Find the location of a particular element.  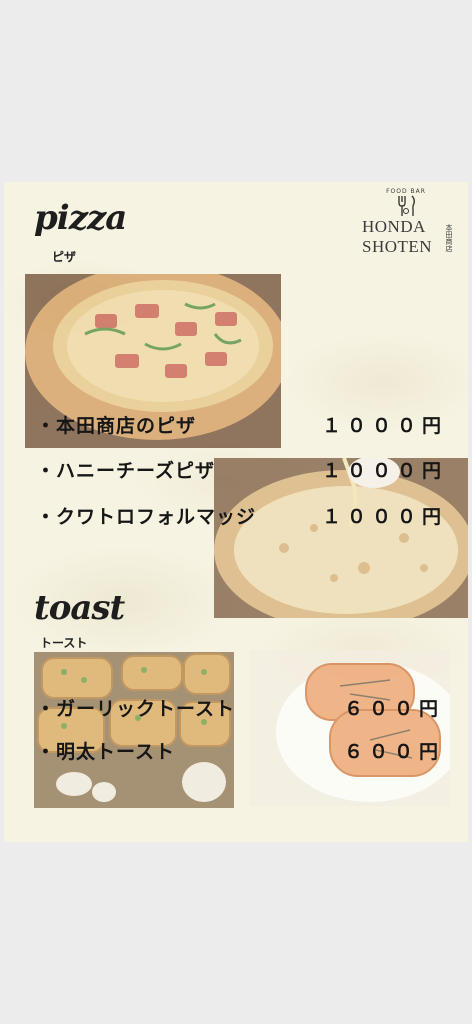

menu-item-name: ・ハニーチーズピザ is located at coordinates (126, 471).